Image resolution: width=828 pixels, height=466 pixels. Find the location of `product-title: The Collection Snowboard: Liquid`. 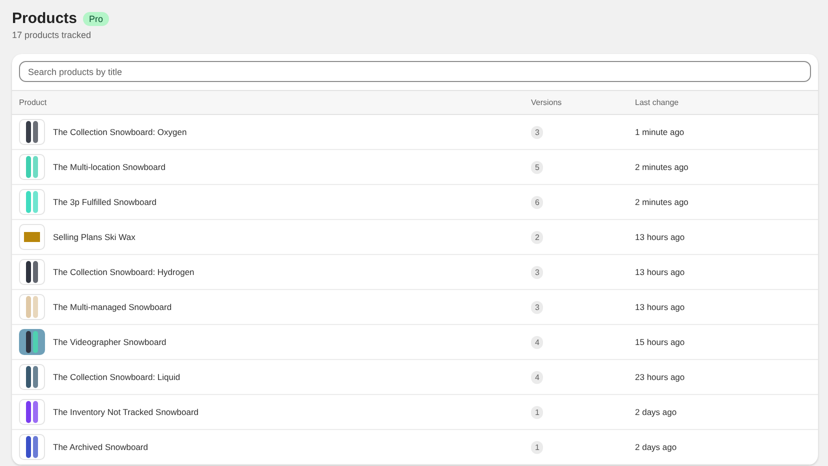

product-title: The Collection Snowboard: Liquid is located at coordinates (116, 377).